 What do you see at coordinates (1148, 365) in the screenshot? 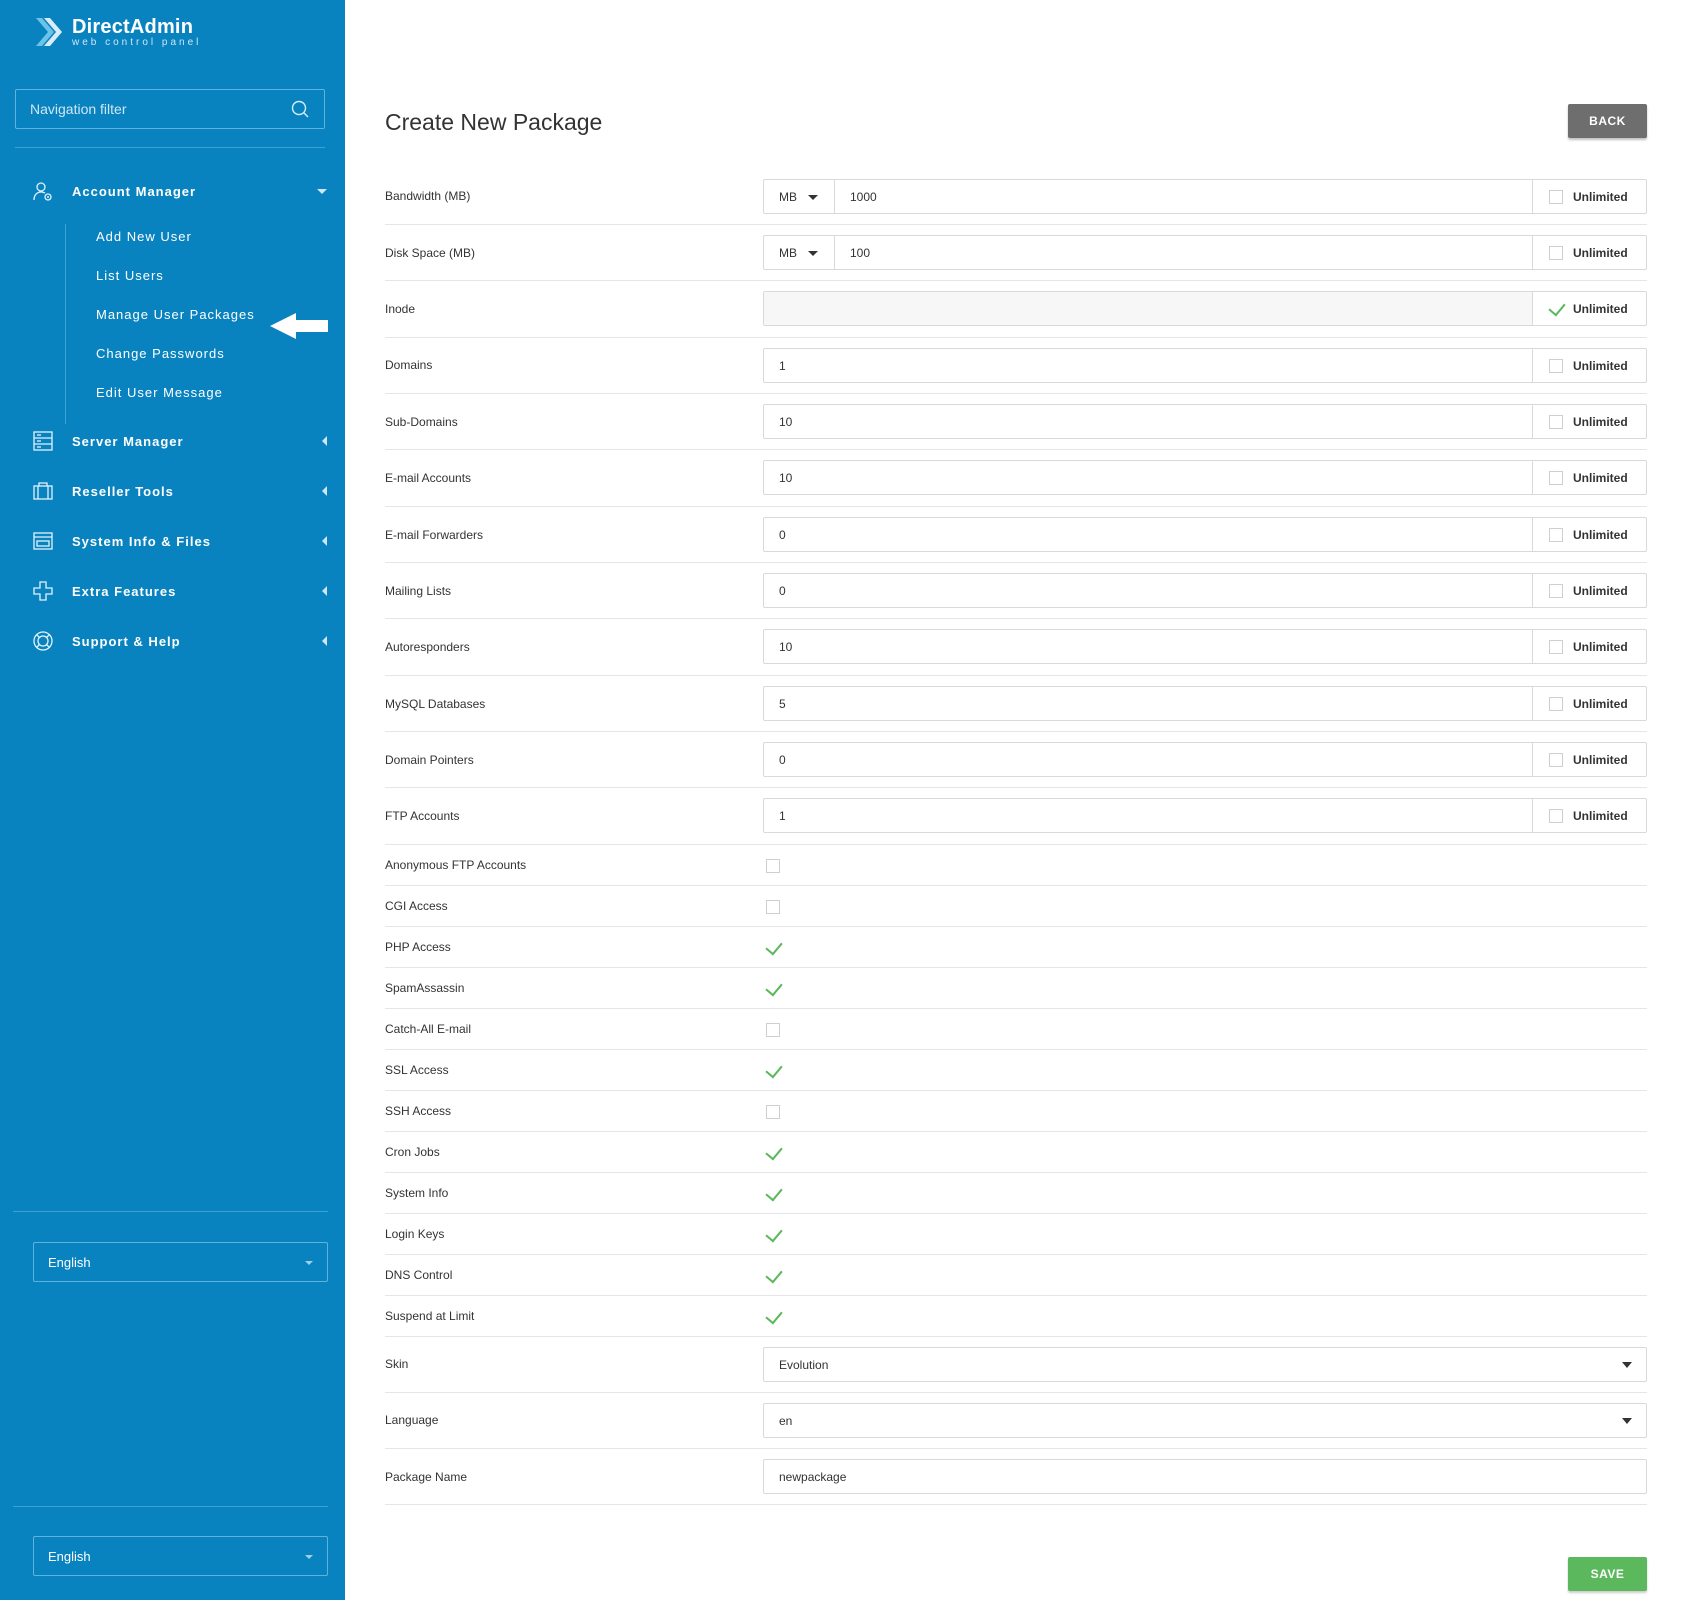
I see `domains-input: 1` at bounding box center [1148, 365].